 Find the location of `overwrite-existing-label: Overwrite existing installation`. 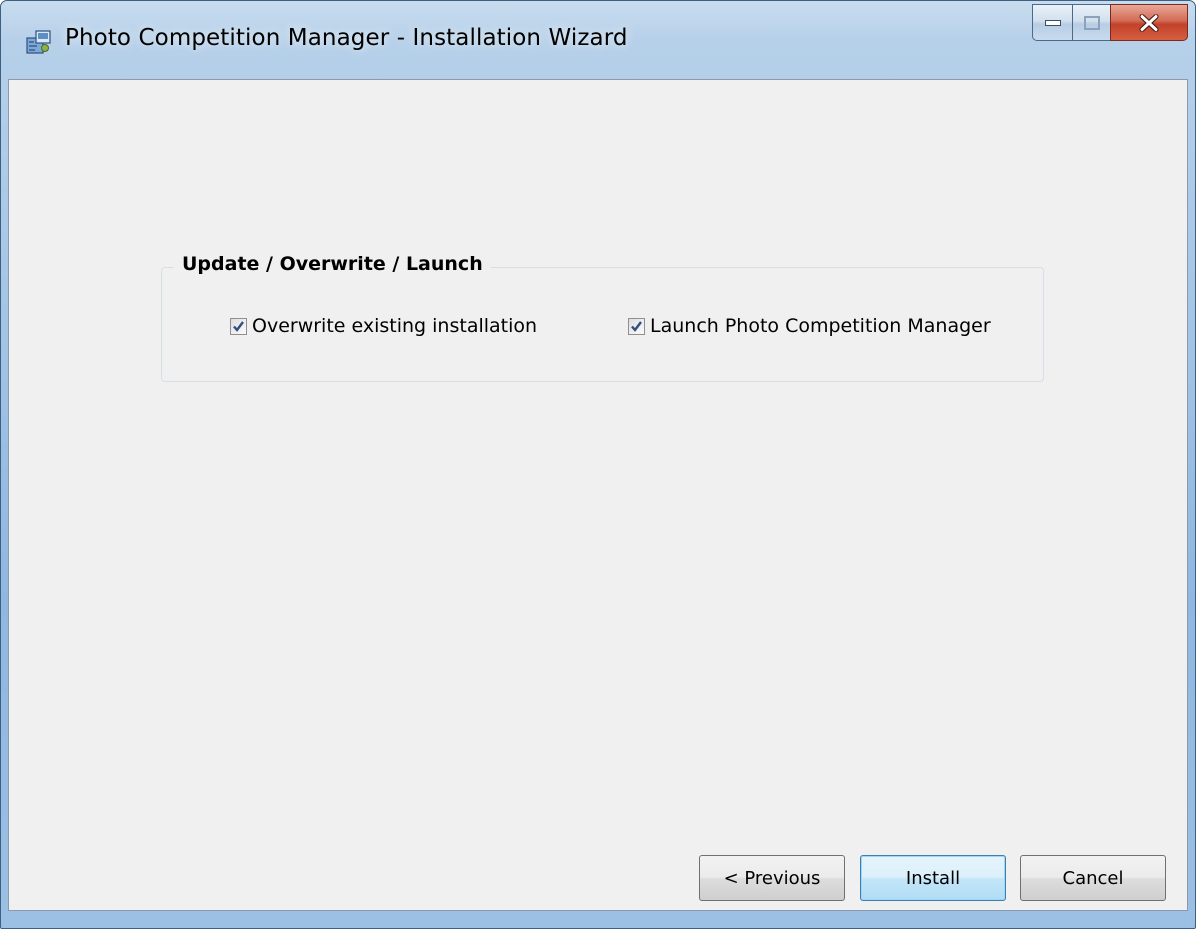

overwrite-existing-label: Overwrite existing installation is located at coordinates (395, 326).